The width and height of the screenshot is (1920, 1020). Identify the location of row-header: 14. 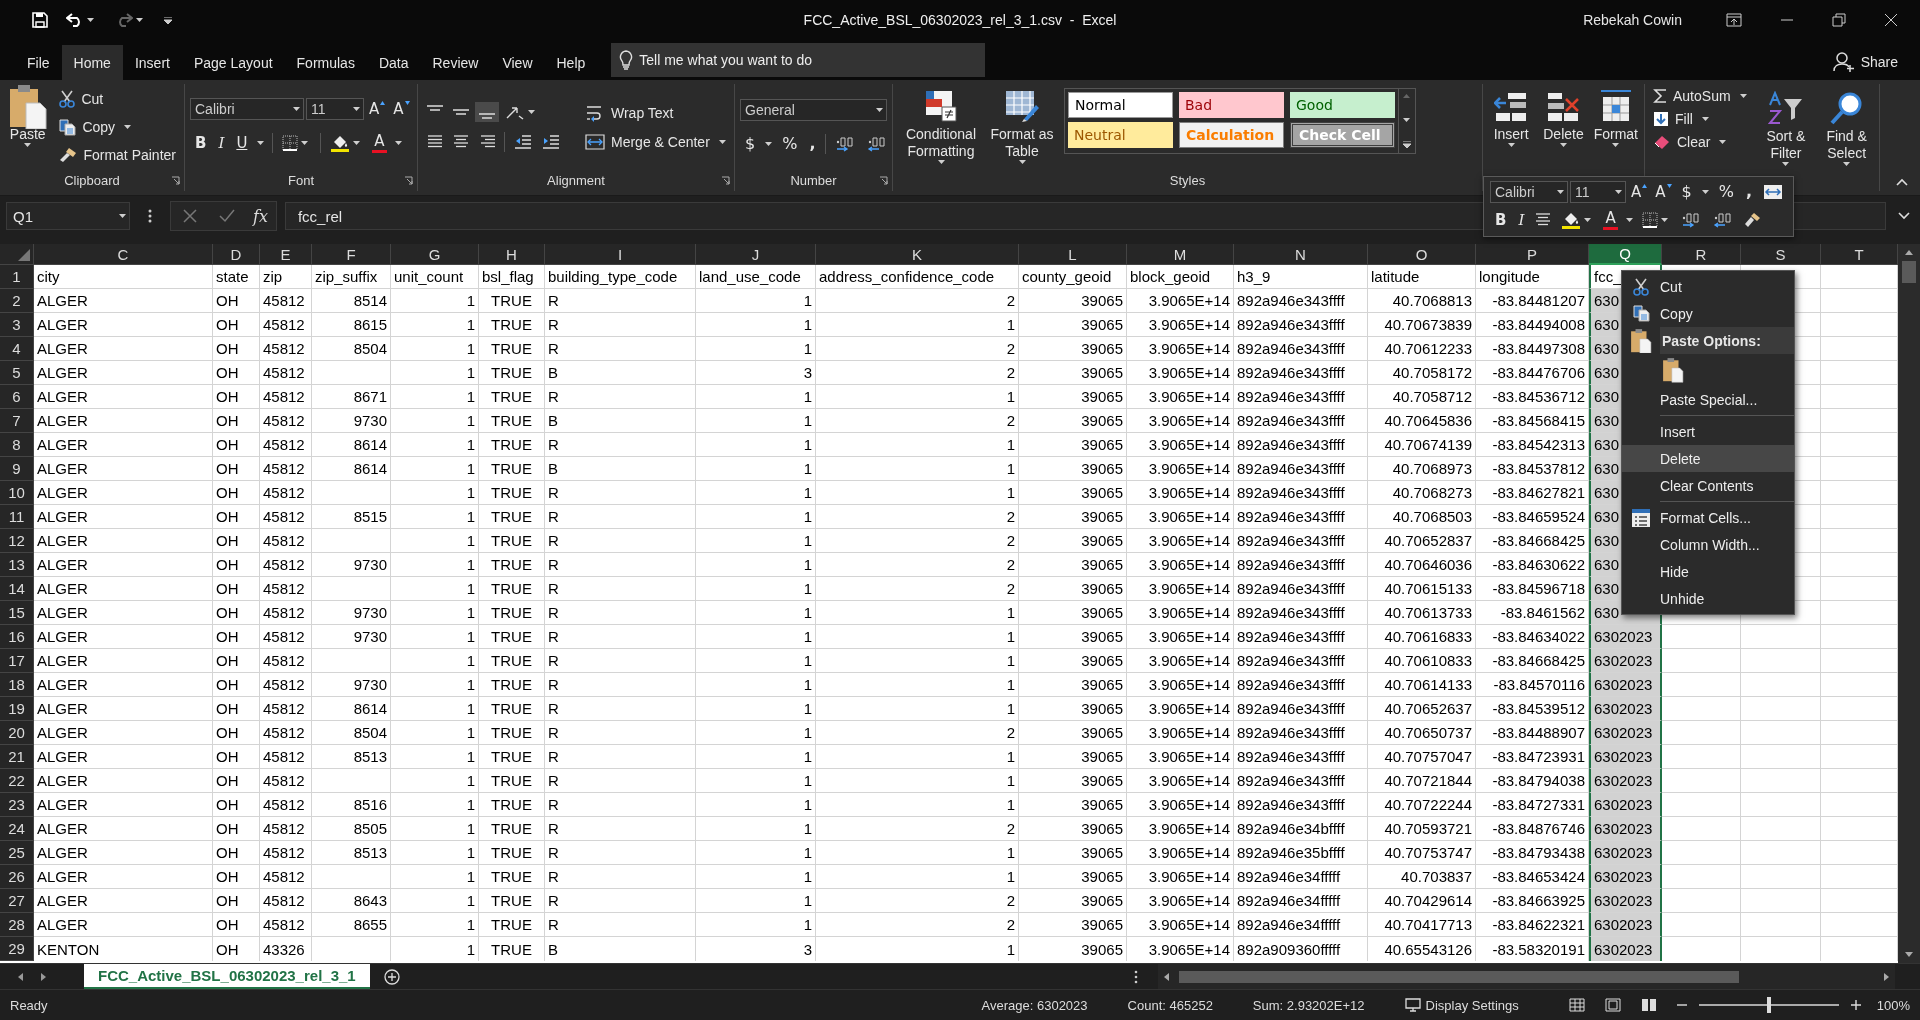
(17, 589).